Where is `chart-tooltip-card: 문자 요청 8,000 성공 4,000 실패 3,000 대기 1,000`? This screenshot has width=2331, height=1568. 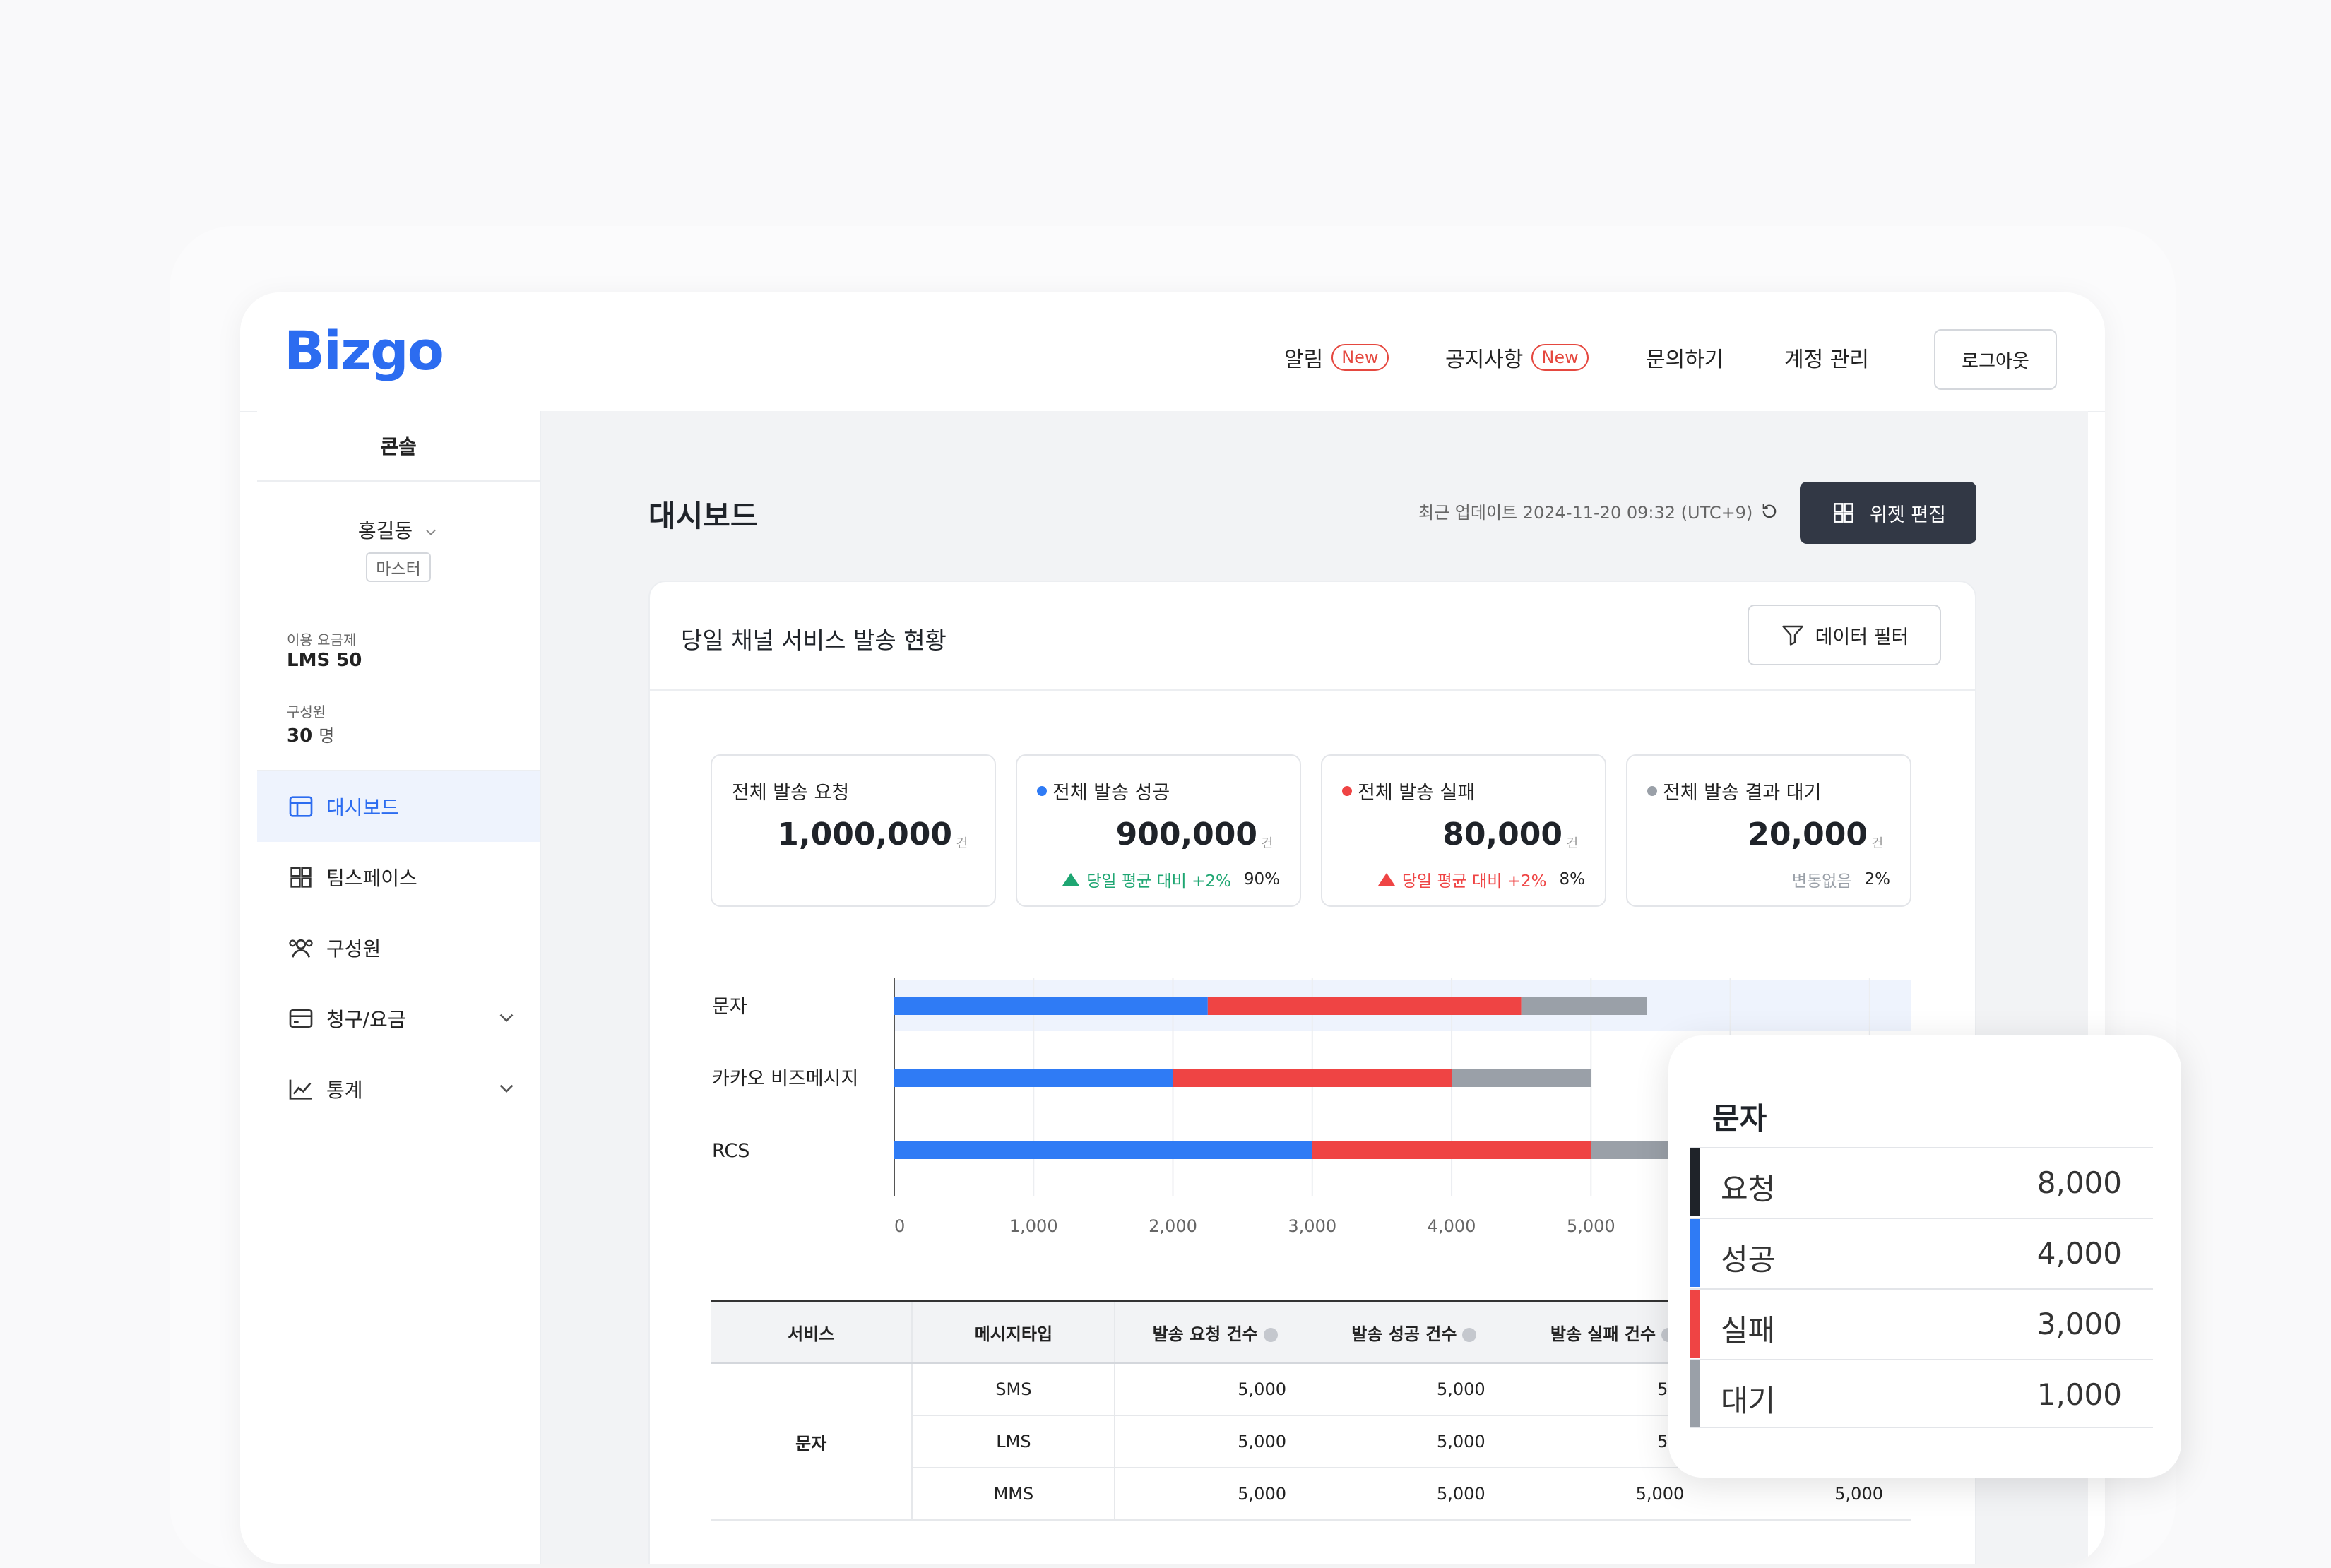
chart-tooltip-card: 문자 요청 8,000 성공 4,000 실패 3,000 대기 1,000 is located at coordinates (1924, 1257).